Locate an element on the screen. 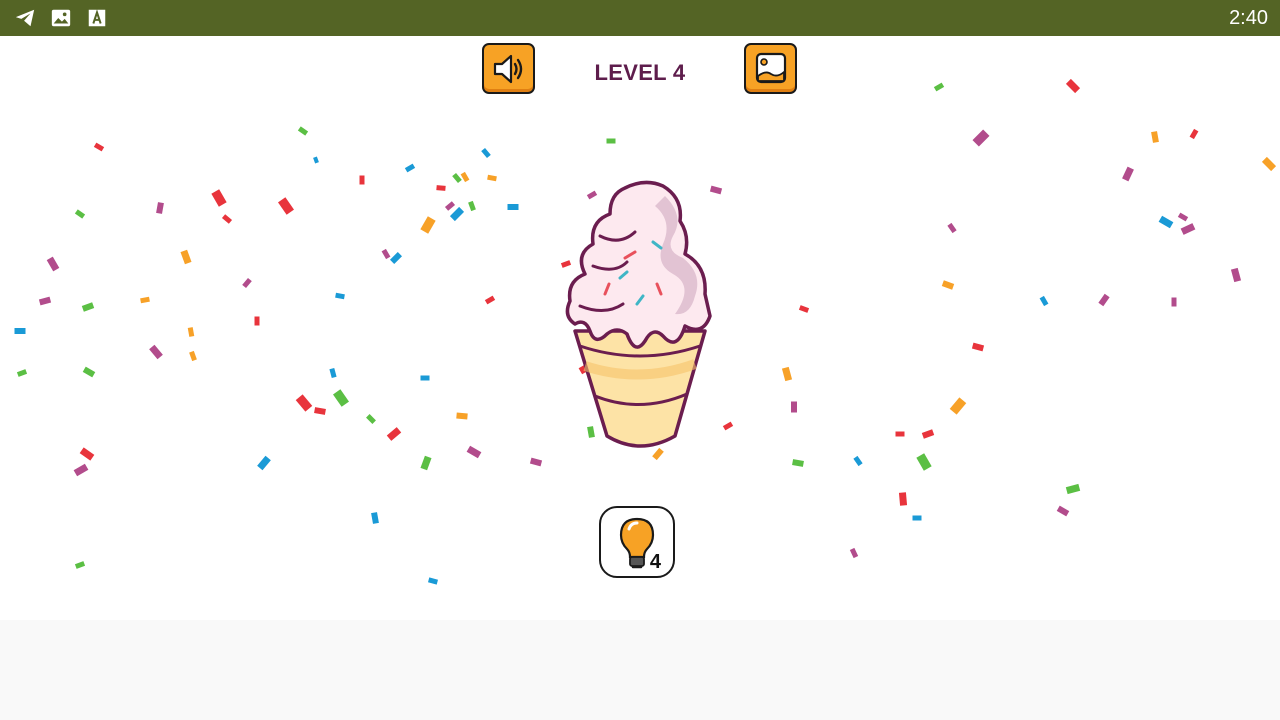  sound-button is located at coordinates (508, 68).